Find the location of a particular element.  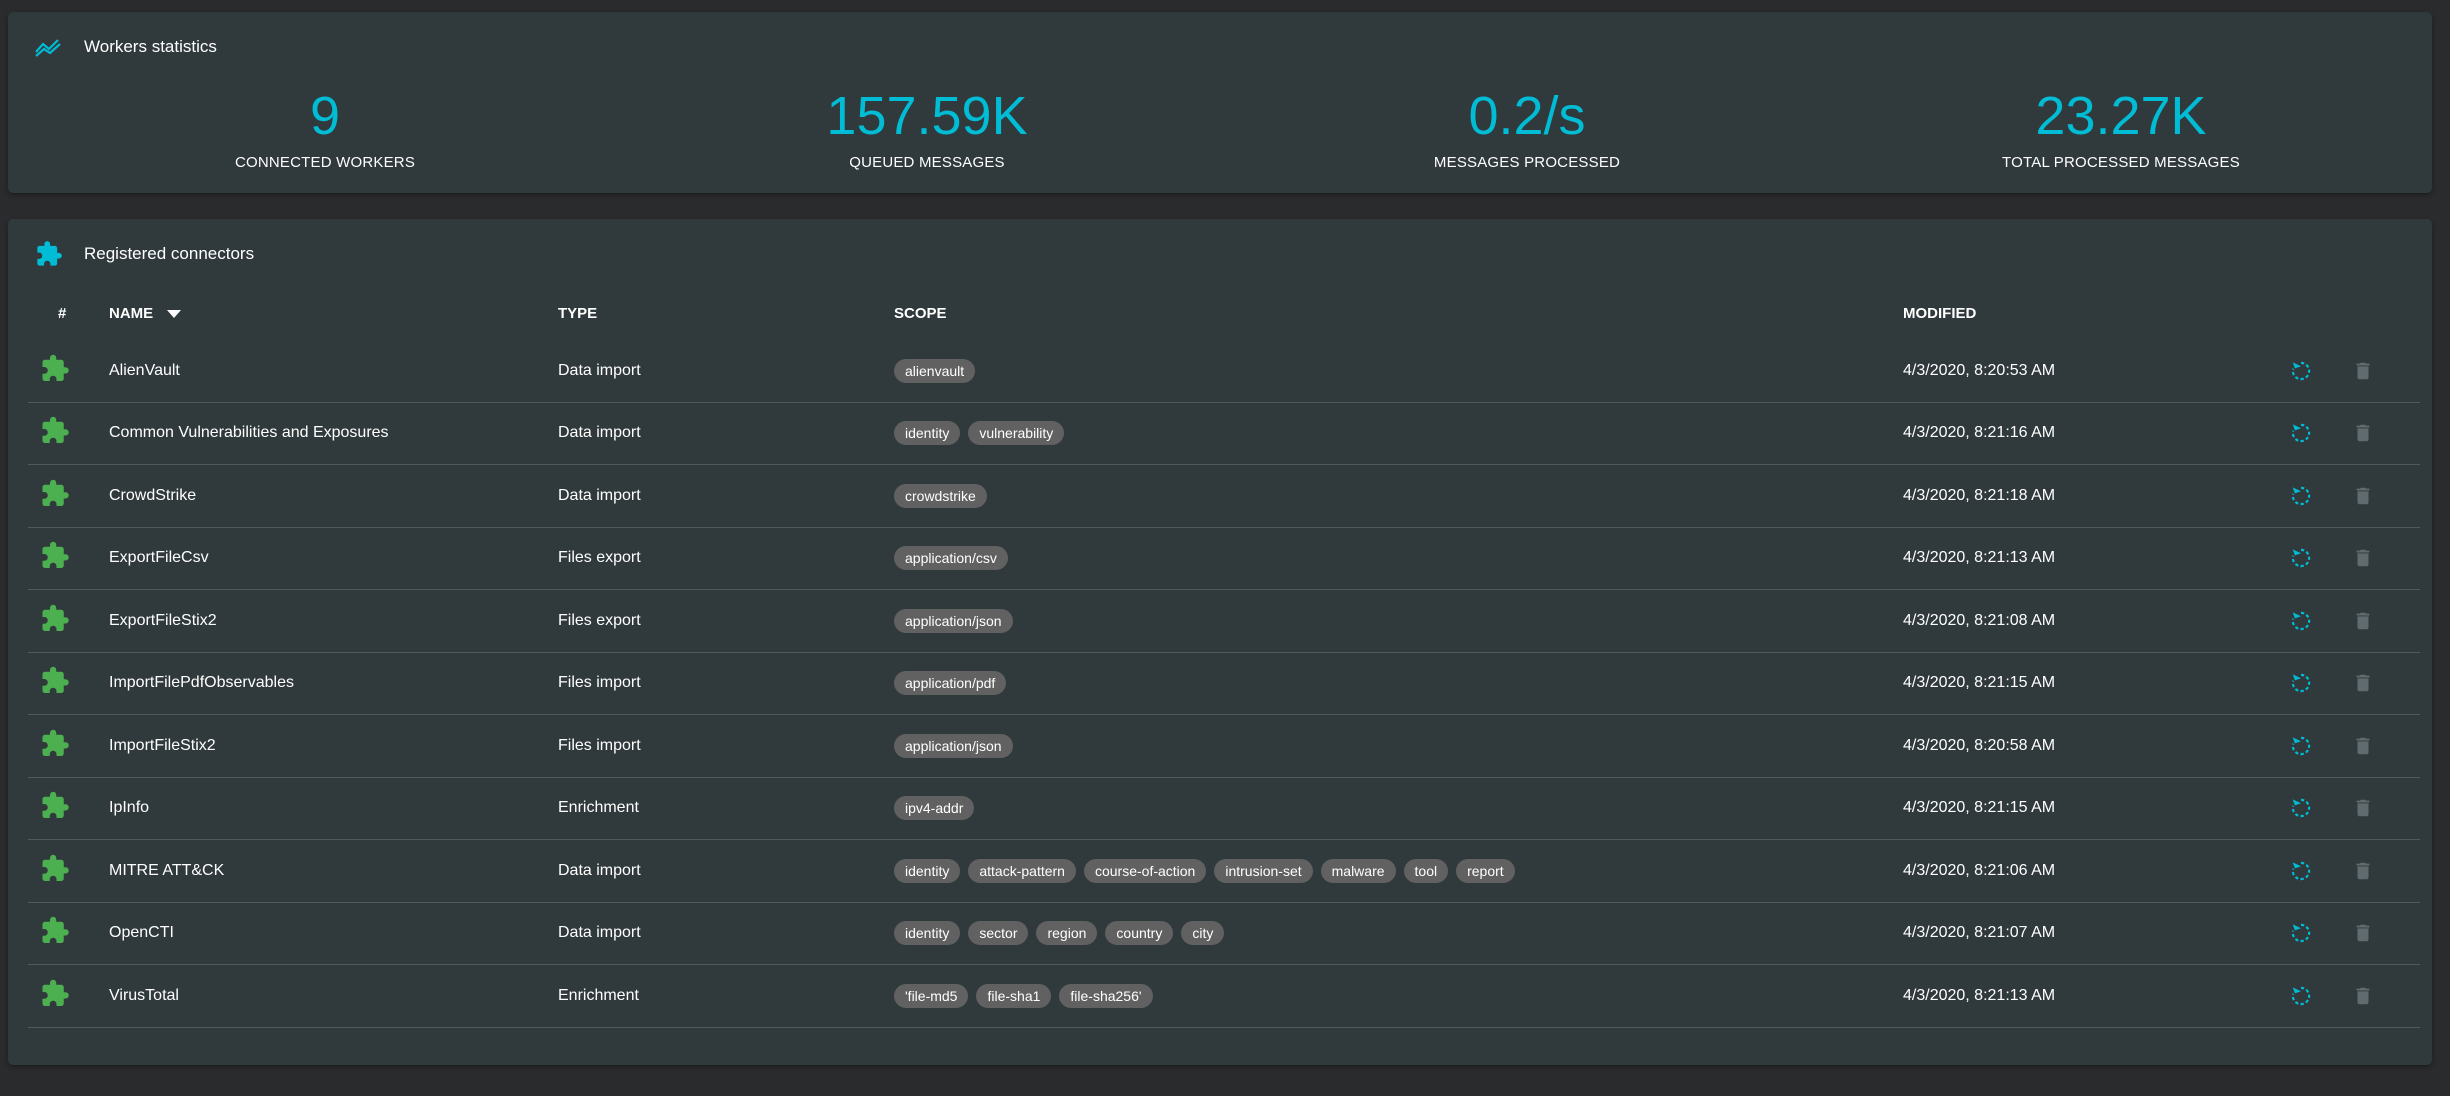

scope-chip: 'file-md5 is located at coordinates (931, 995).